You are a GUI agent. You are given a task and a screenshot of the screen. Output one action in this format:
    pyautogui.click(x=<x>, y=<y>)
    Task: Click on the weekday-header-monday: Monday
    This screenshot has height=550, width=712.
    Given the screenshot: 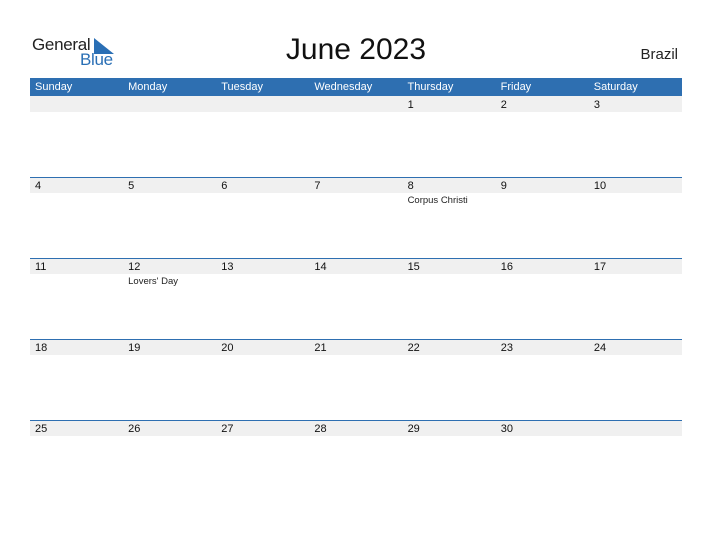 What is the action you would take?
    pyautogui.click(x=148, y=87)
    